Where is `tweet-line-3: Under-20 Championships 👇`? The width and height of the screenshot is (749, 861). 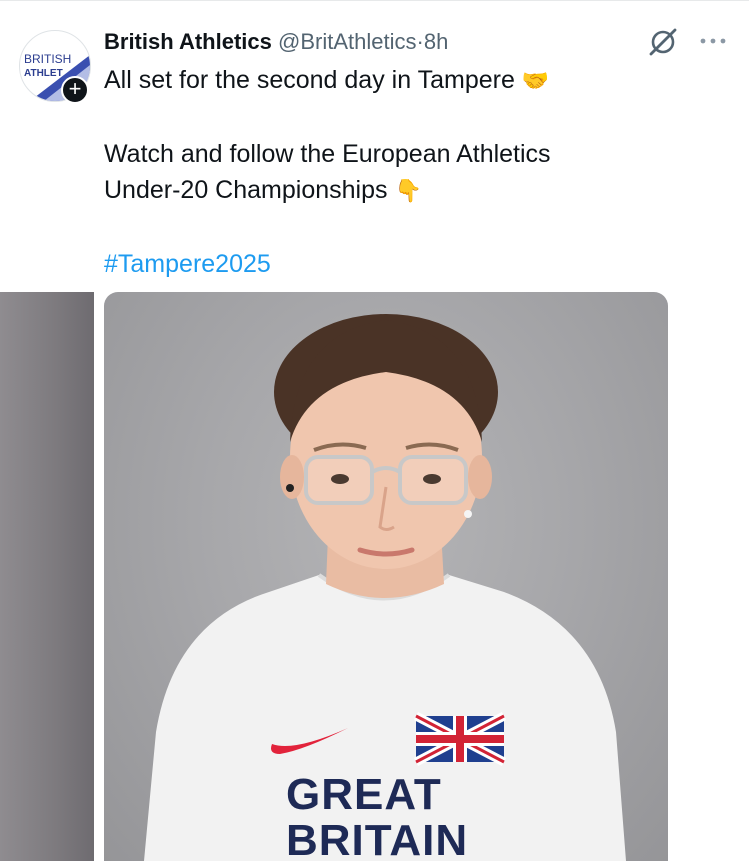
tweet-line-3: Under-20 Championships 👇 is located at coordinates (404, 191).